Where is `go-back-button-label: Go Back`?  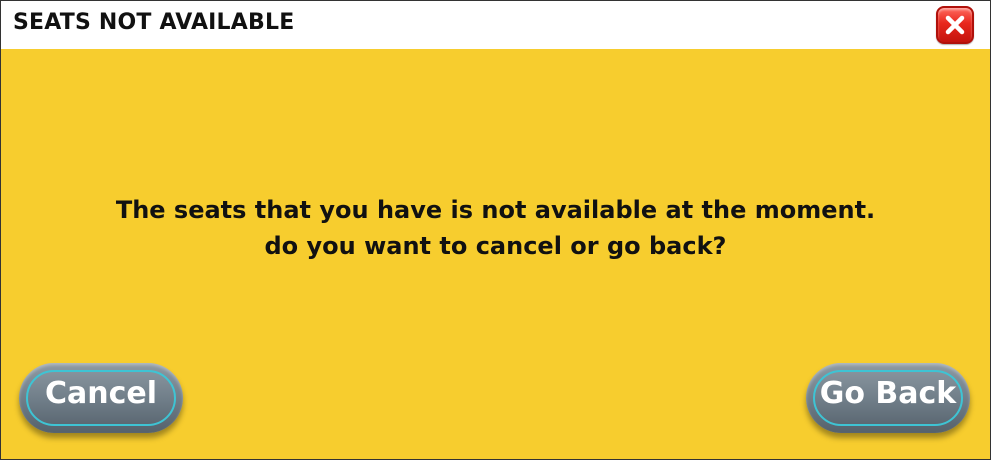 go-back-button-label: Go Back is located at coordinates (888, 393).